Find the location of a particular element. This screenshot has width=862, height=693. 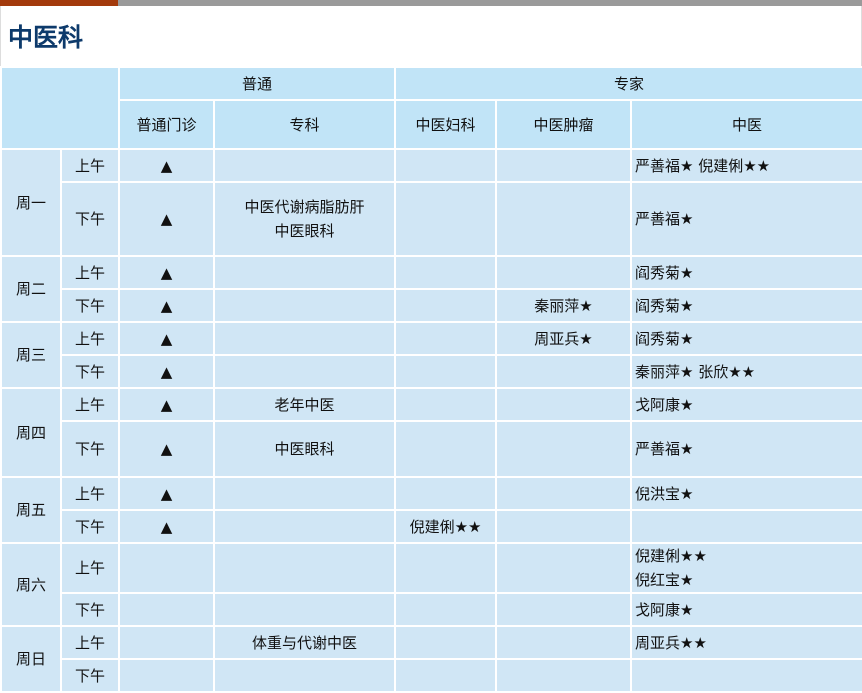

top-accent-bar is located at coordinates (431, 3).